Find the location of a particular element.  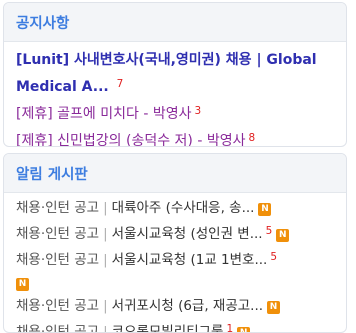

alert-board-header: 알림 게시판 is located at coordinates (175, 173).